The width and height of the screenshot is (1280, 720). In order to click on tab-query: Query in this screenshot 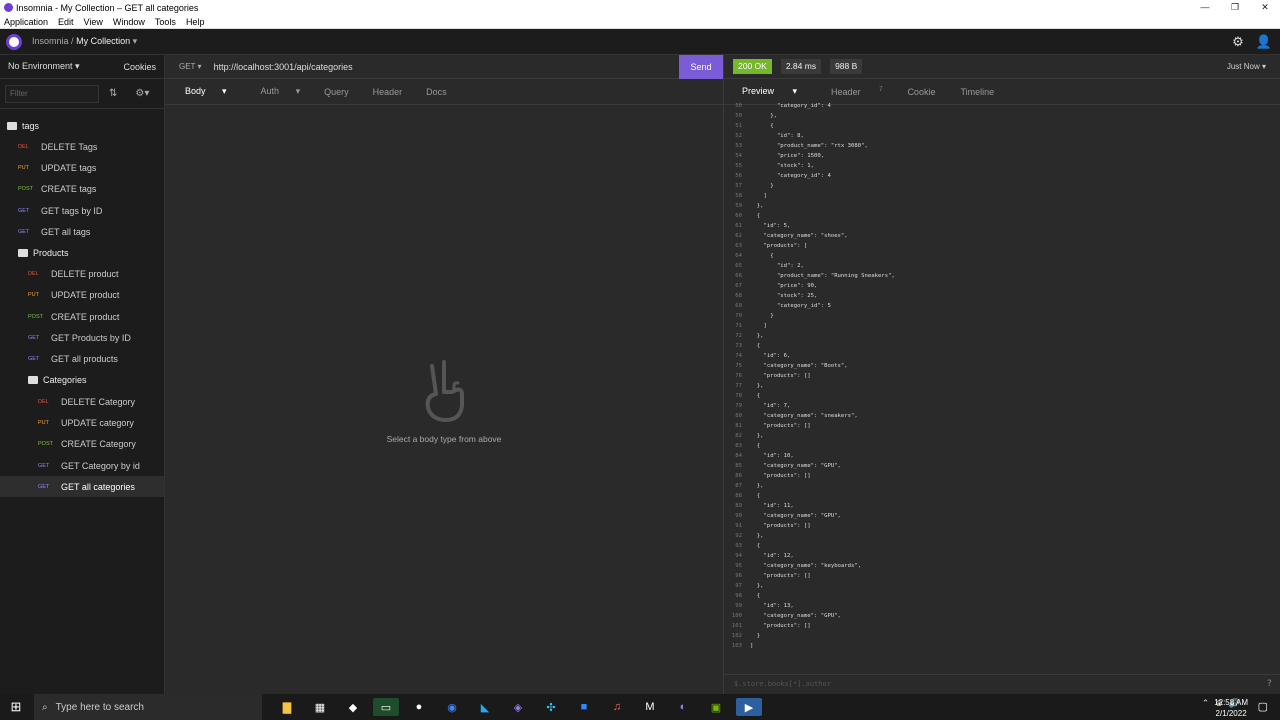, I will do `click(336, 92)`.